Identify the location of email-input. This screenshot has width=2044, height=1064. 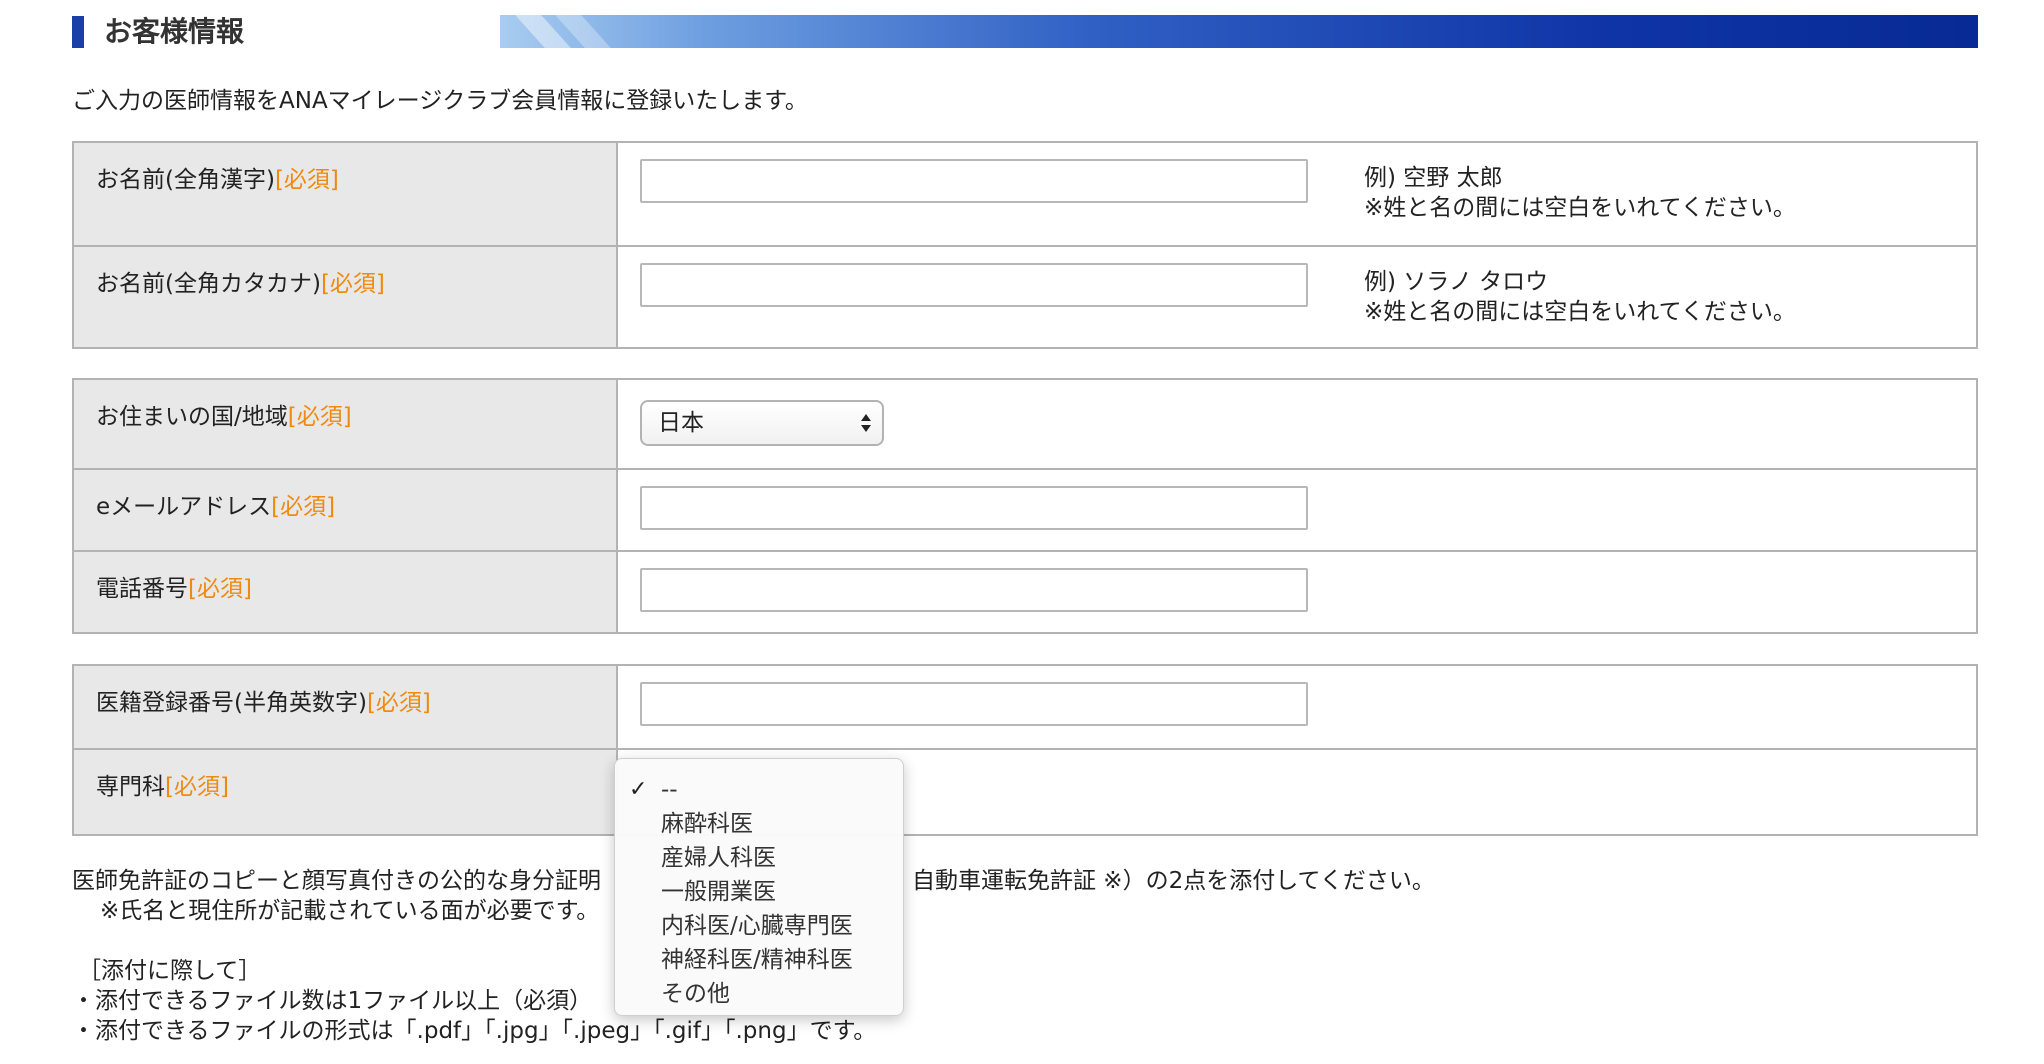
(974, 508).